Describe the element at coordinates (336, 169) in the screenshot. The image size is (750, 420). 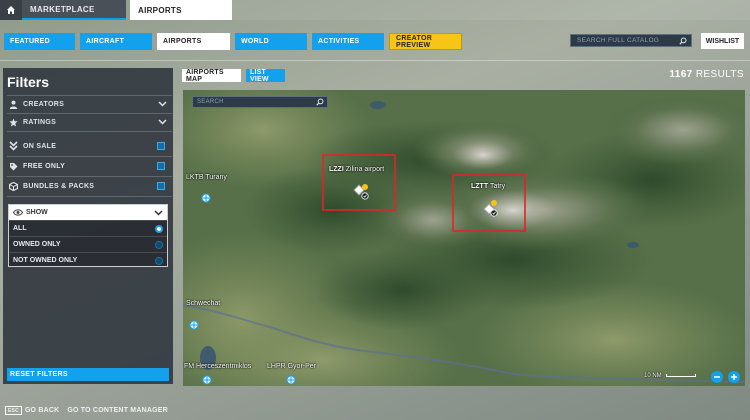
I see `airport-code: LZZI` at that location.